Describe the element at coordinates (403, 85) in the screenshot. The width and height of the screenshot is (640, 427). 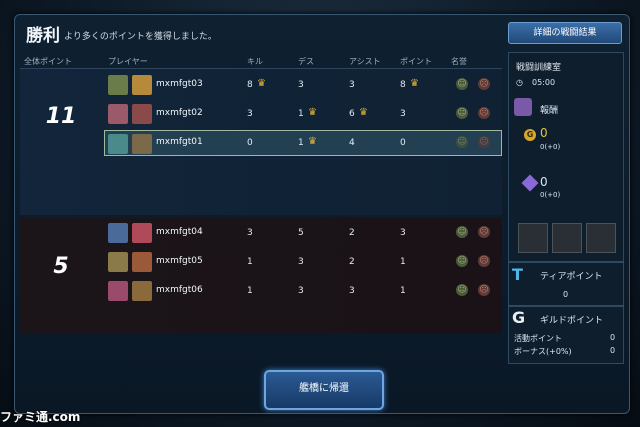
I see `point-value: 8` at that location.